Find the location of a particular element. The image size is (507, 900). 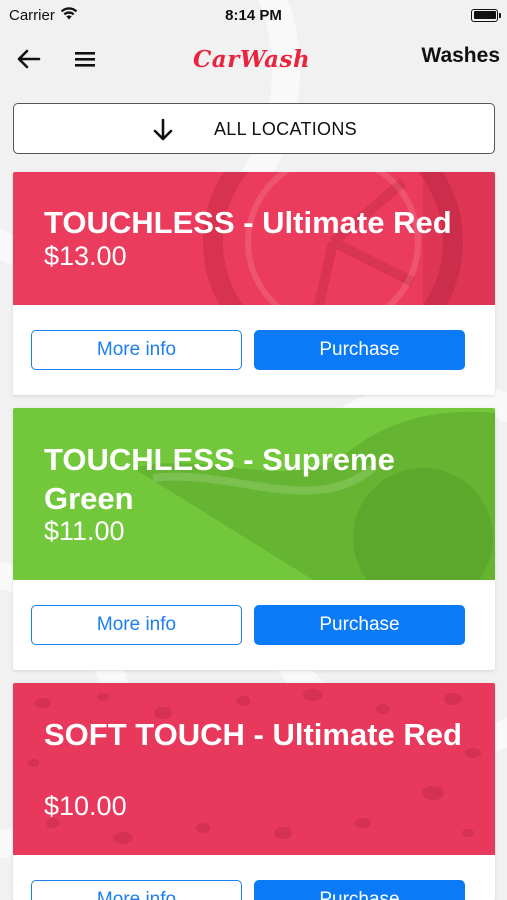

location-selector: ALL LOCATIONS is located at coordinates (254, 128).